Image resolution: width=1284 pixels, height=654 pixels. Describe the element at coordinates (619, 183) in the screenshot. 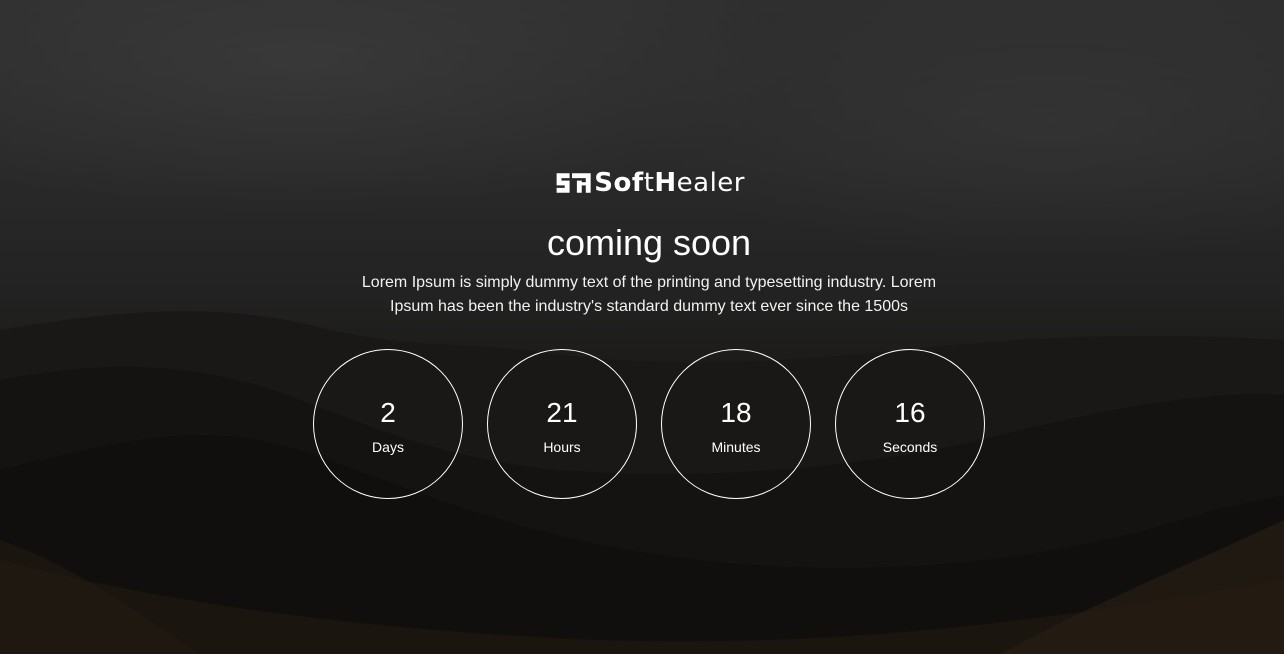

I see `brand-name-part-1: Sof` at that location.